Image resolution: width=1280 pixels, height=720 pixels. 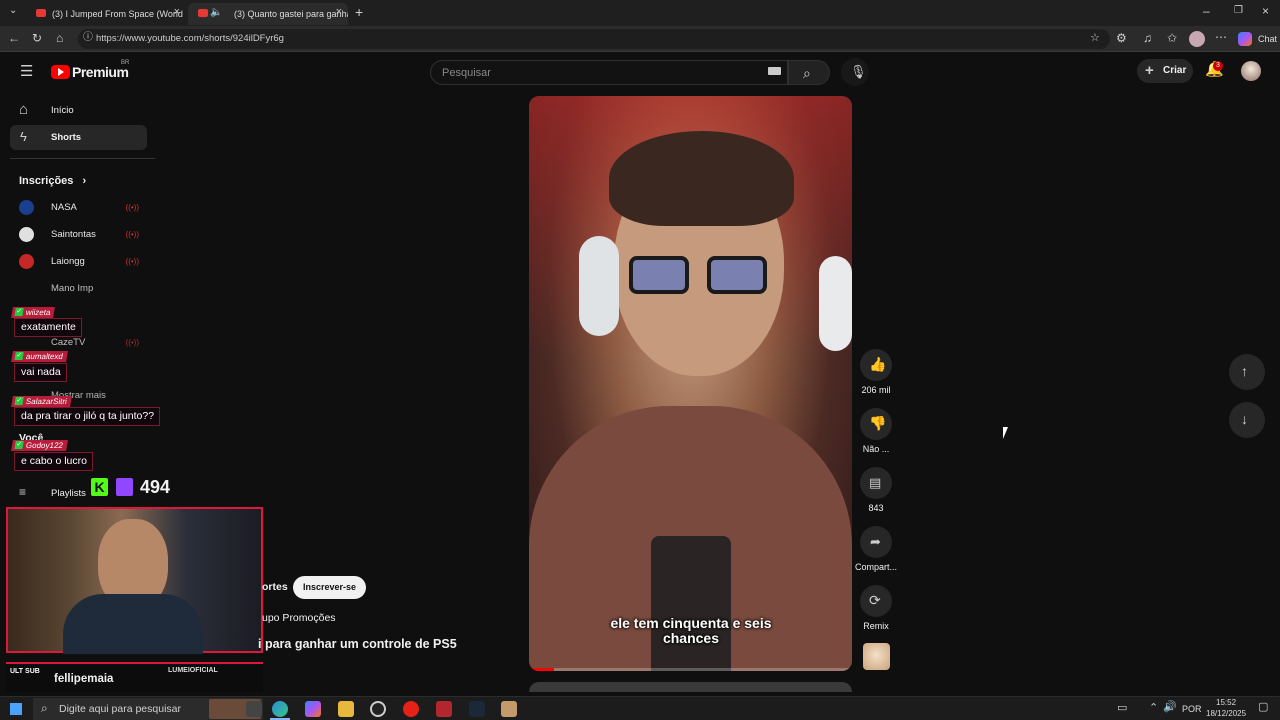 I want to click on share-icon: ➦, so click(x=875, y=541).